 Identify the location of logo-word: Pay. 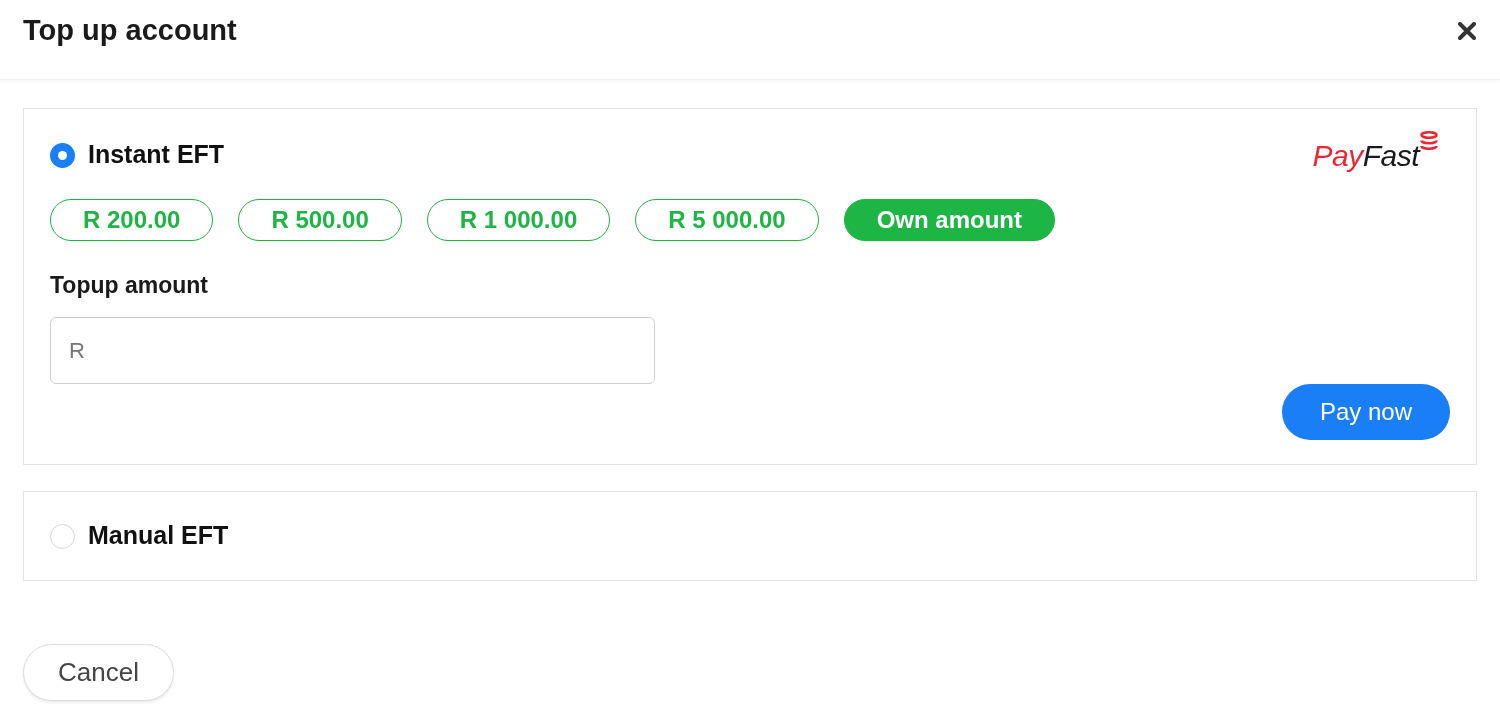
(1337, 155).